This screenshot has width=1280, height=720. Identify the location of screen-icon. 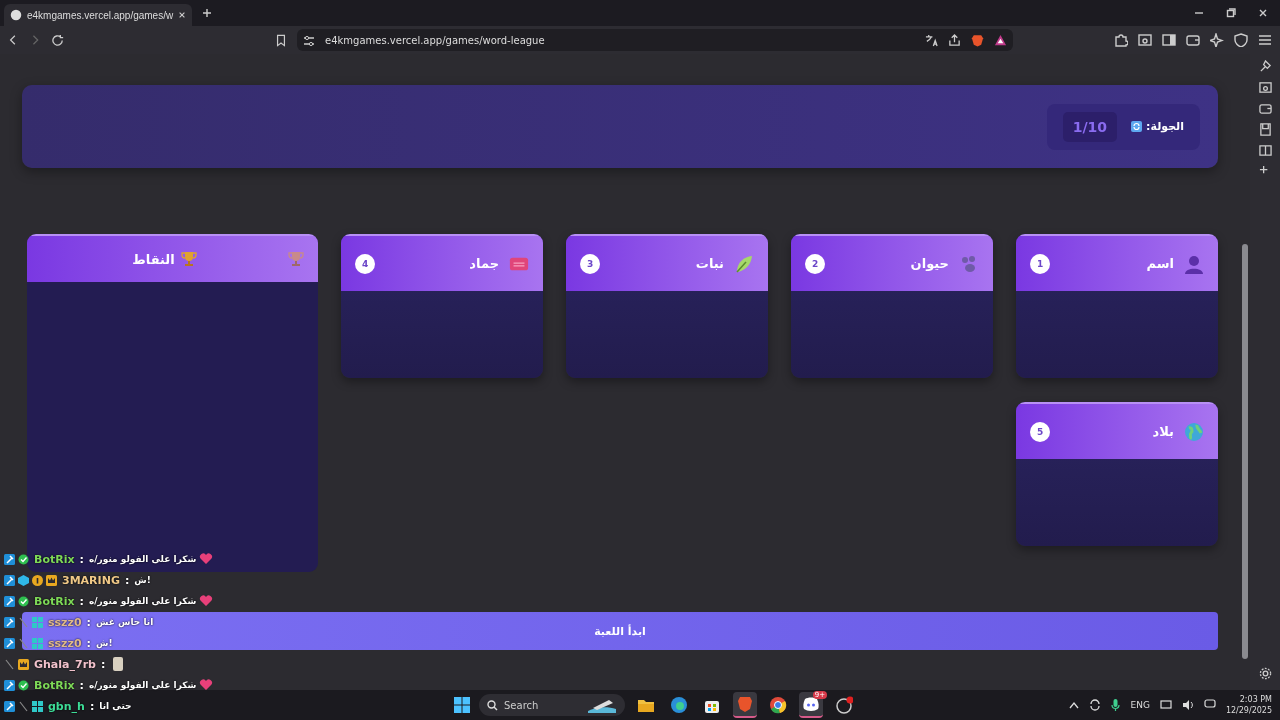
(1265, 87).